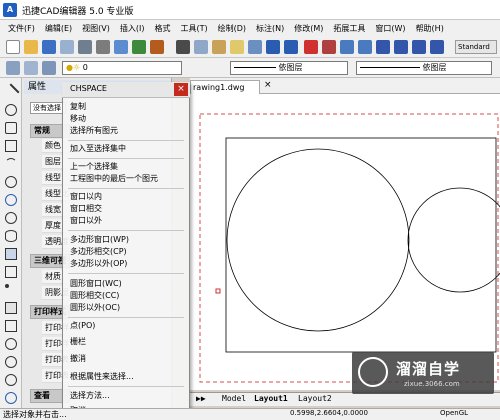 The image size is (500, 420). What do you see at coordinates (11, 92) in the screenshot?
I see `line-tool-icon` at bounding box center [11, 92].